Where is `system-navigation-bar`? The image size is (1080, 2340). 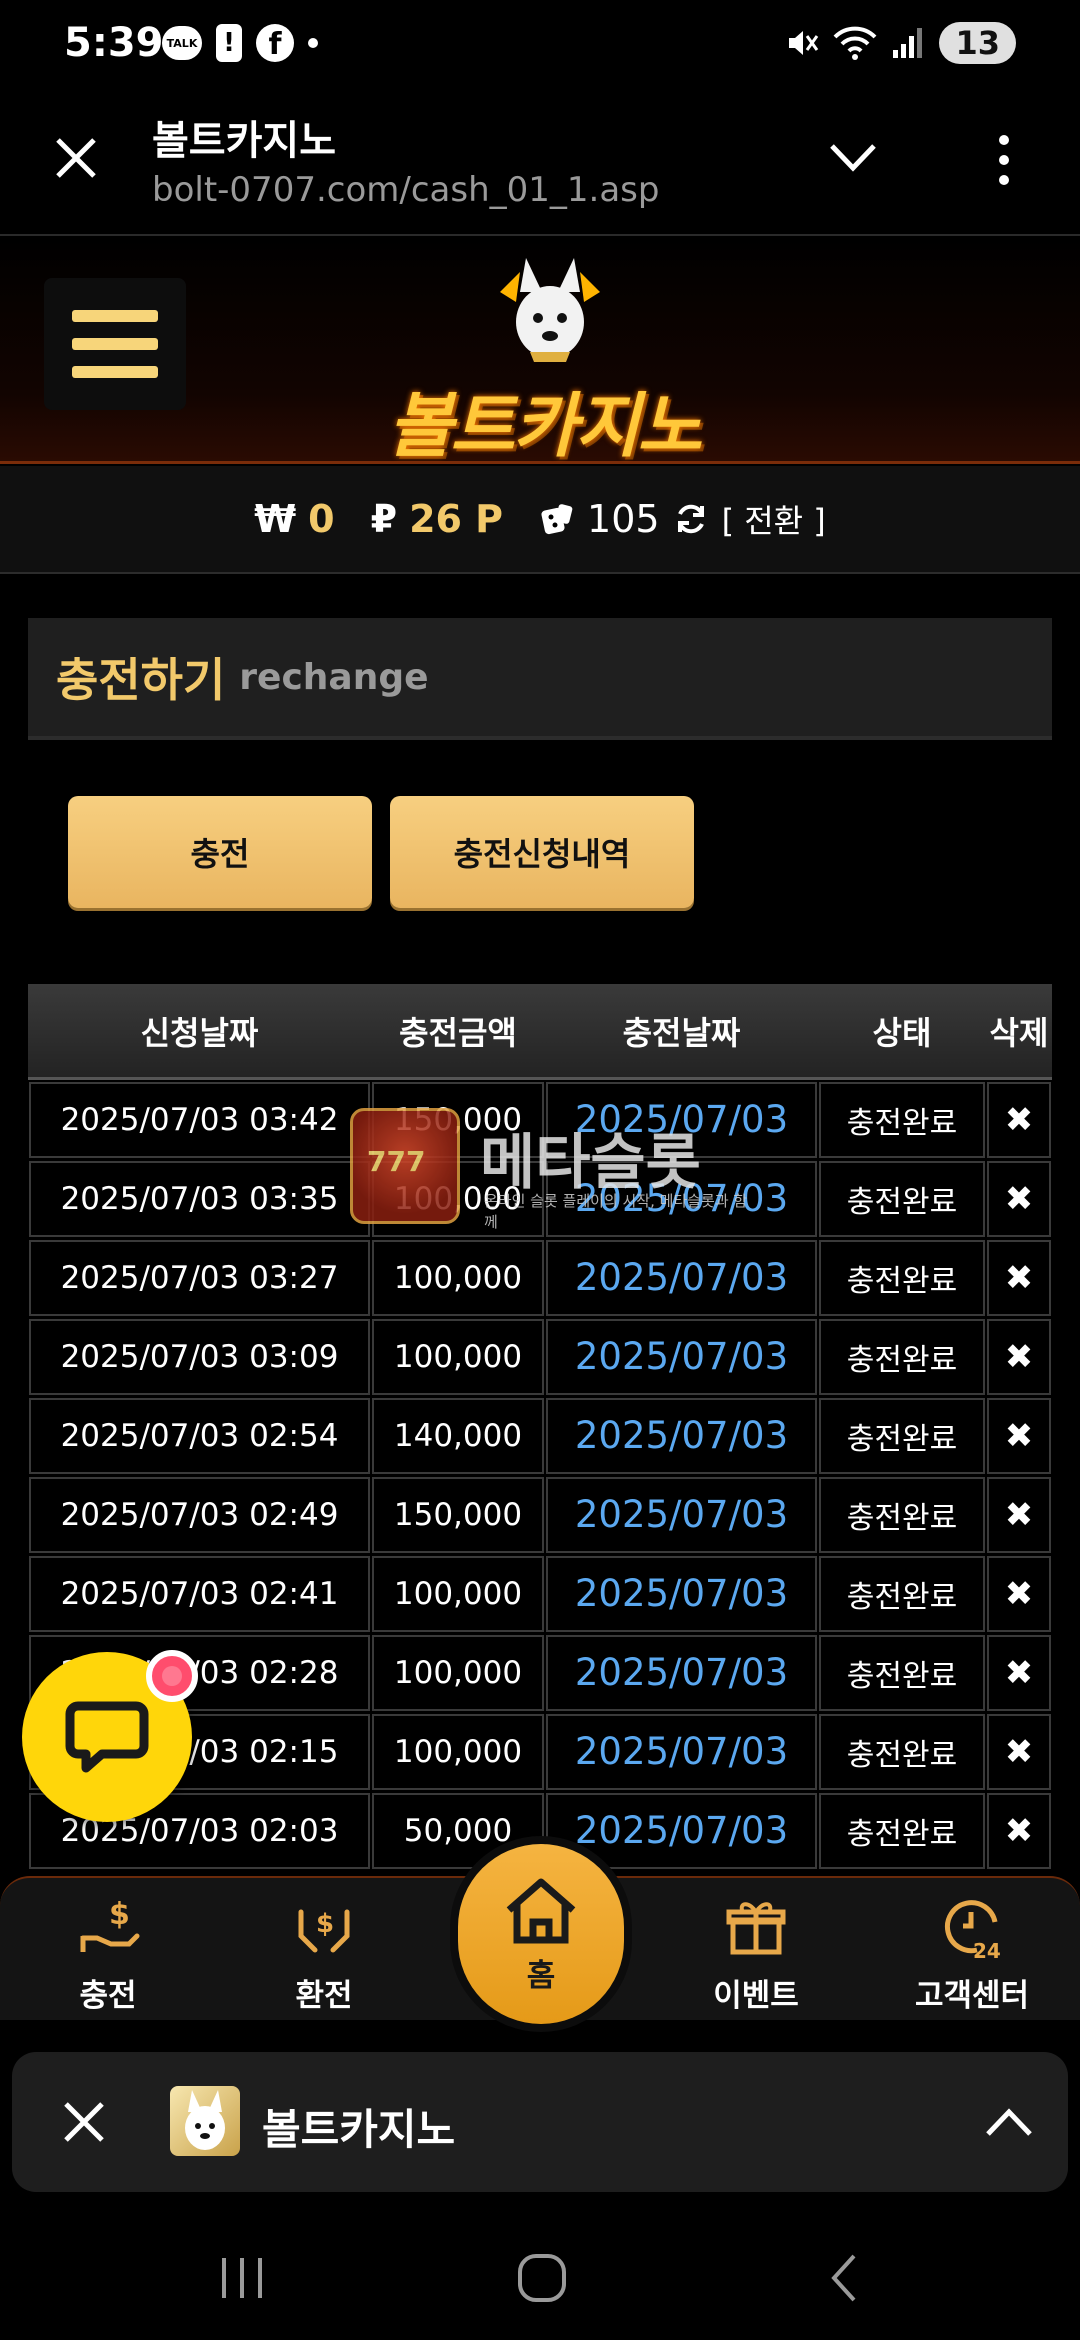
system-navigation-bar is located at coordinates (540, 2276).